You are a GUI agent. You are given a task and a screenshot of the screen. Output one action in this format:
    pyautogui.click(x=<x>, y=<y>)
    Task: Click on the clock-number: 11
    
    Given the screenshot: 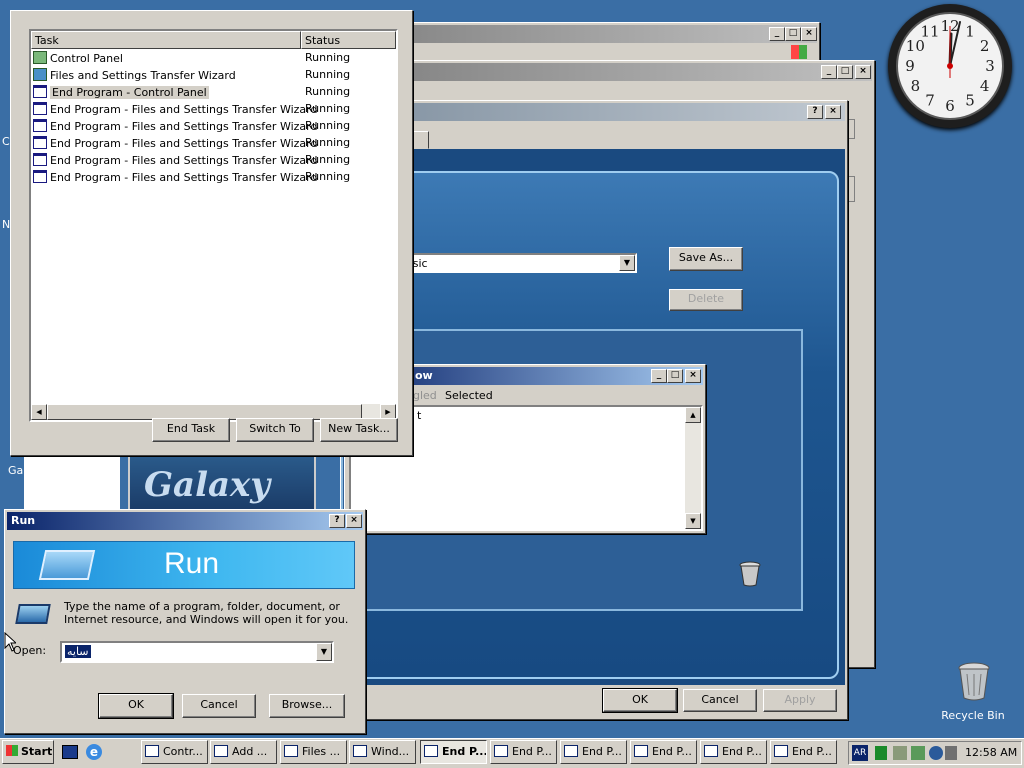 What is the action you would take?
    pyautogui.click(x=929, y=31)
    